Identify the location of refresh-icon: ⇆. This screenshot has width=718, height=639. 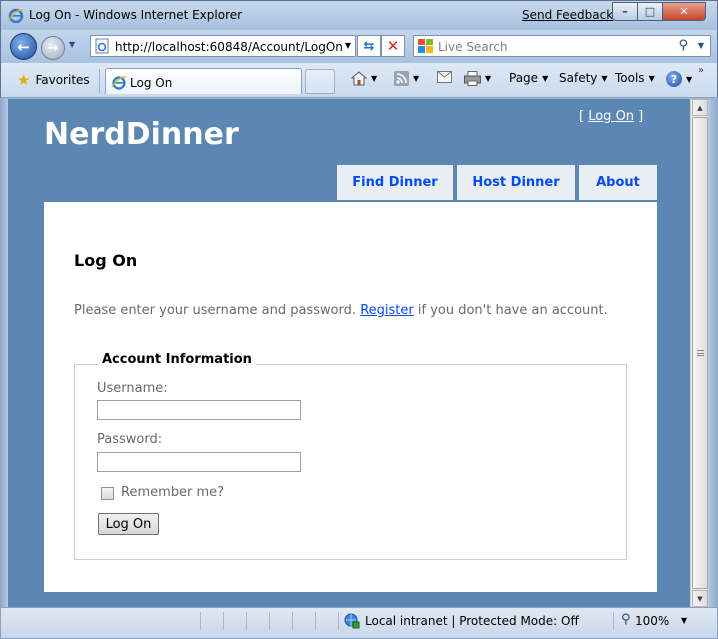
(369, 46).